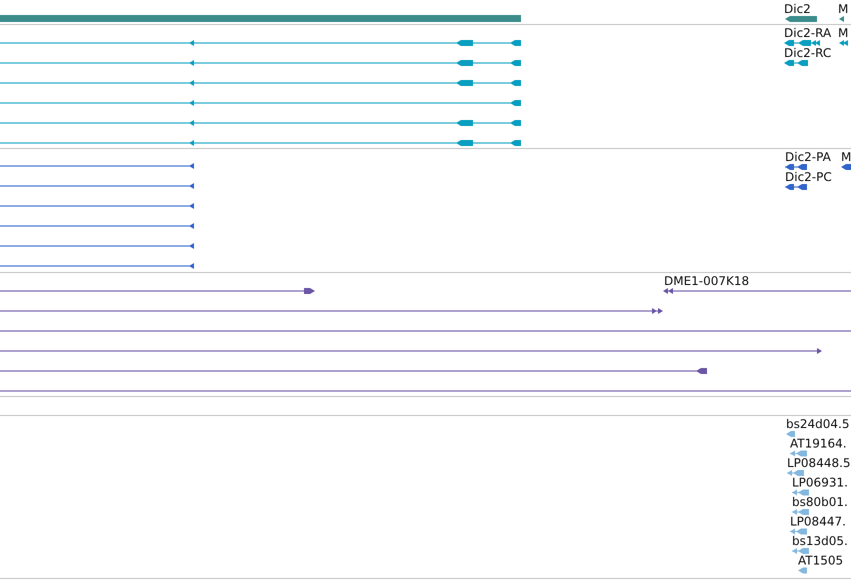 The image size is (851, 580). I want to click on protein-label: Dic2-PC, so click(808, 177).